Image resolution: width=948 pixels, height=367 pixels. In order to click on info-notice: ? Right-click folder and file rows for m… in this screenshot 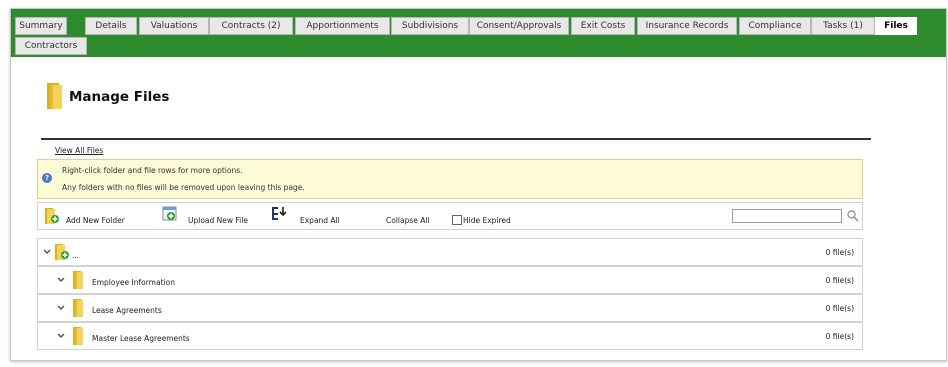, I will do `click(450, 179)`.